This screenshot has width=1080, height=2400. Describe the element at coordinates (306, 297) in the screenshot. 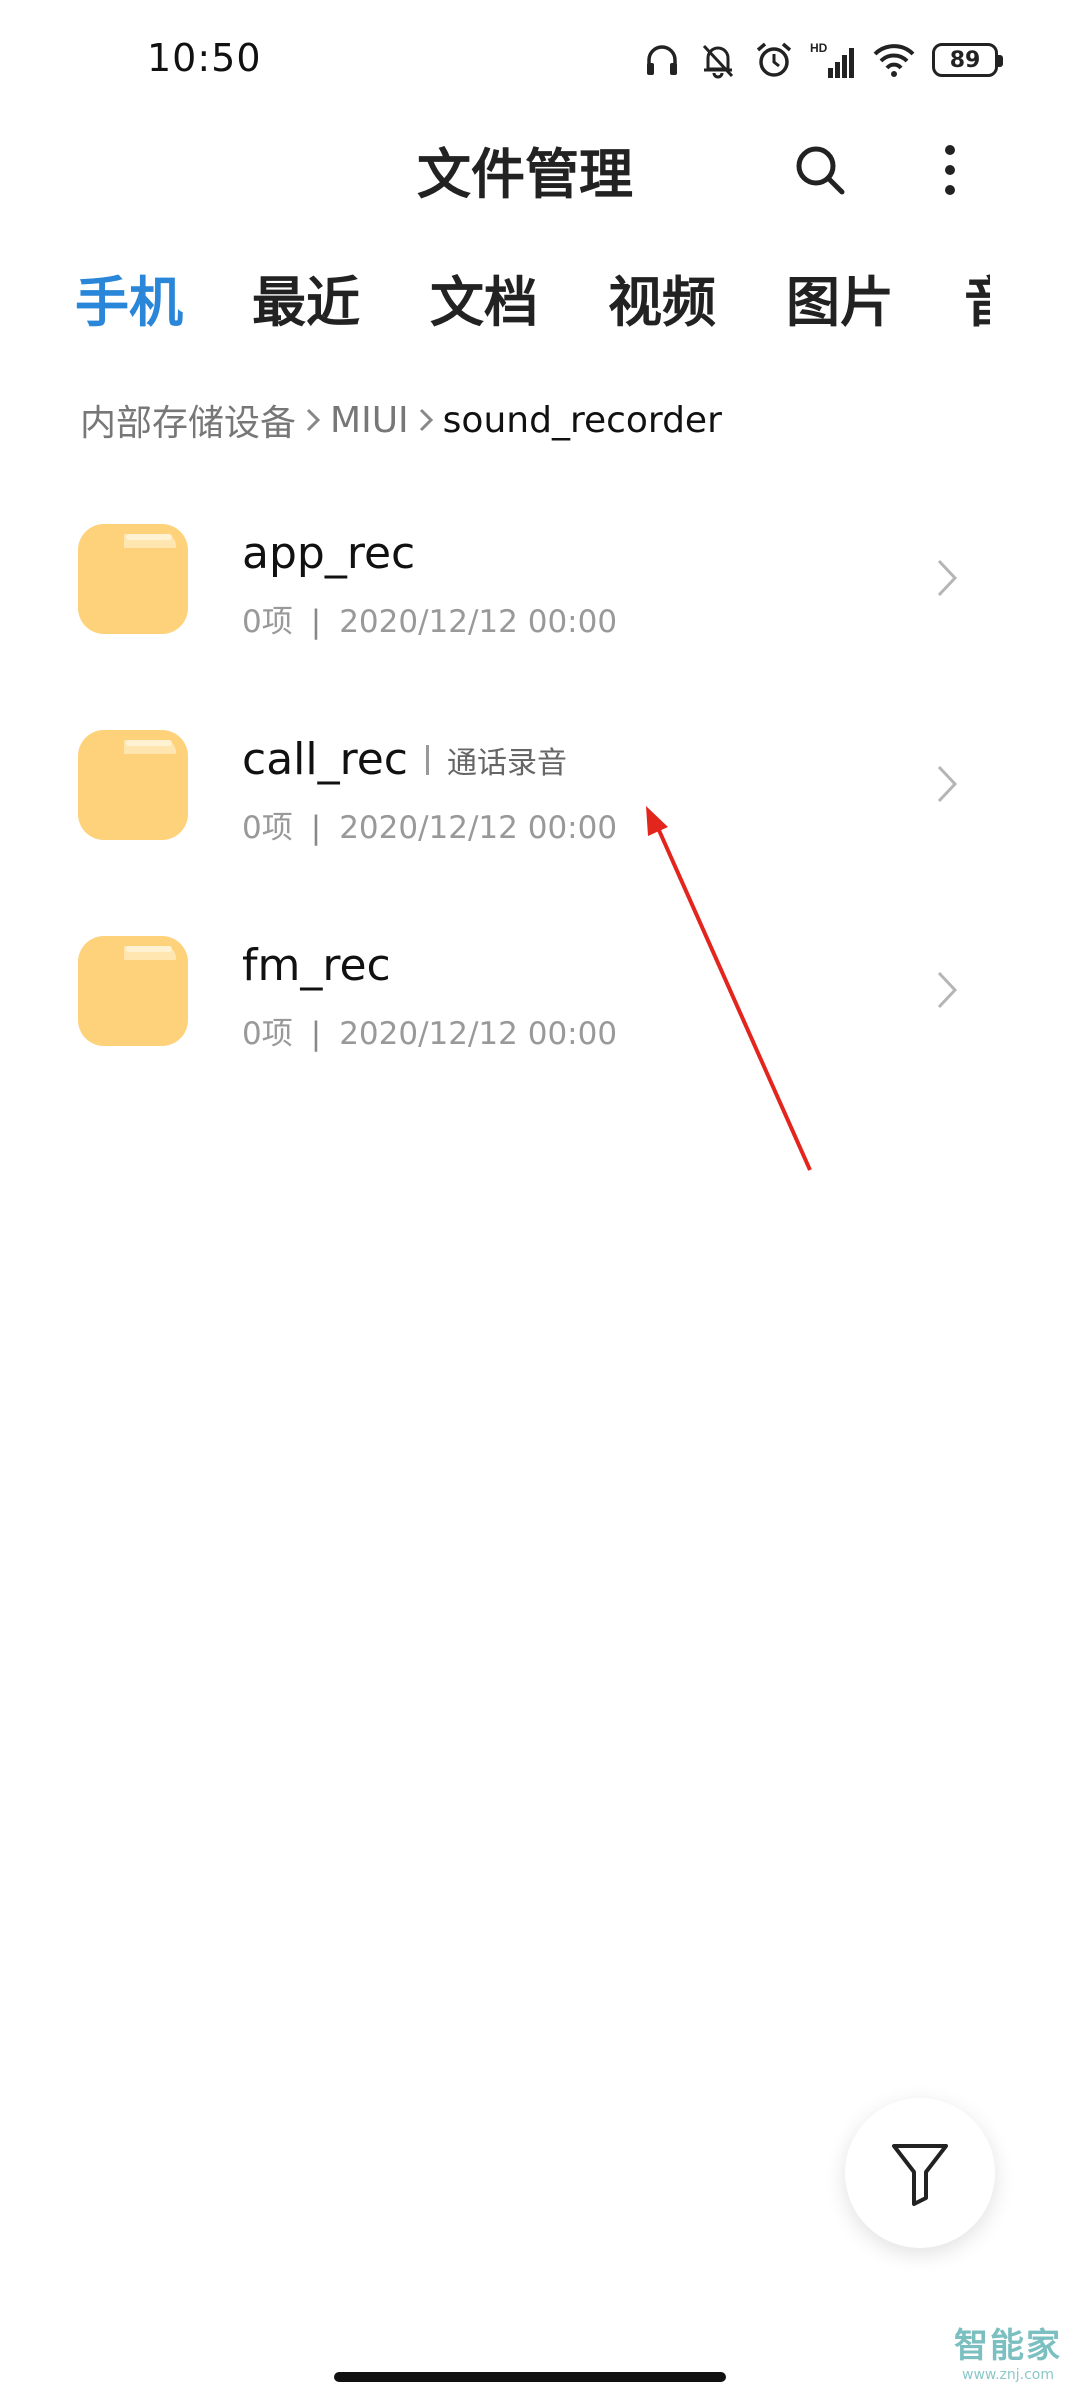

I see `tab-recent: 最近` at that location.